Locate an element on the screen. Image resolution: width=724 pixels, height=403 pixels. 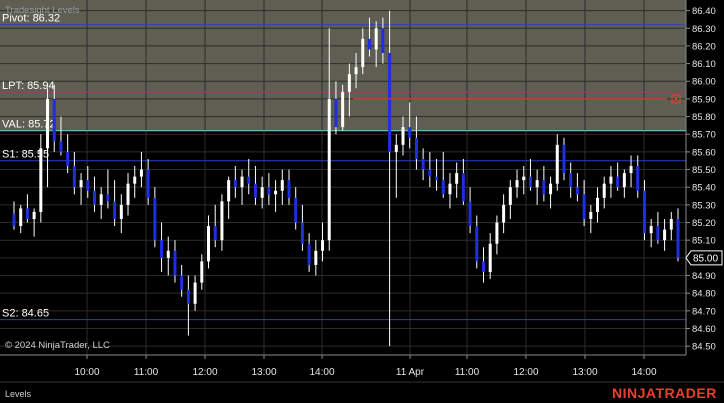
current-price-marker: 85.00 is located at coordinates (704, 258).